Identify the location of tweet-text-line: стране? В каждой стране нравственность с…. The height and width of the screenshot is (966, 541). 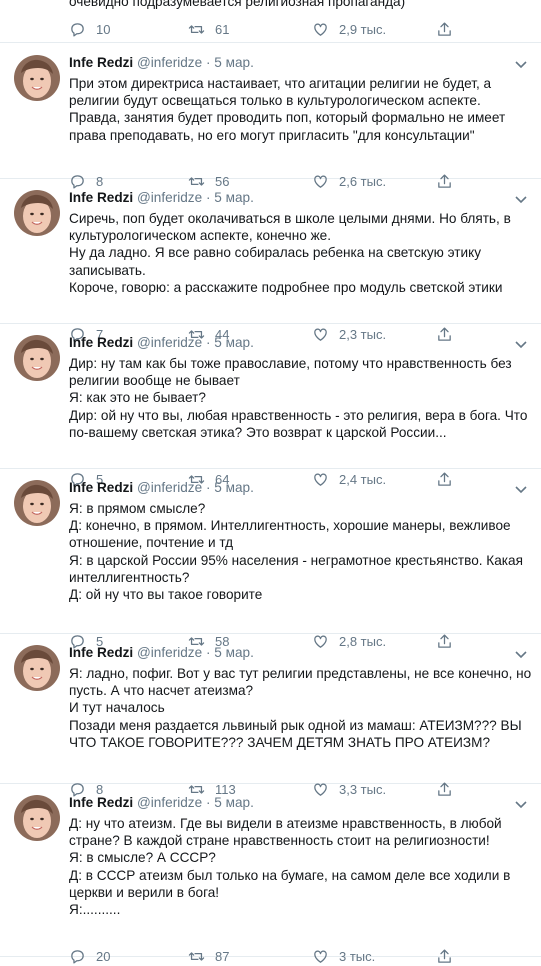
(279, 841).